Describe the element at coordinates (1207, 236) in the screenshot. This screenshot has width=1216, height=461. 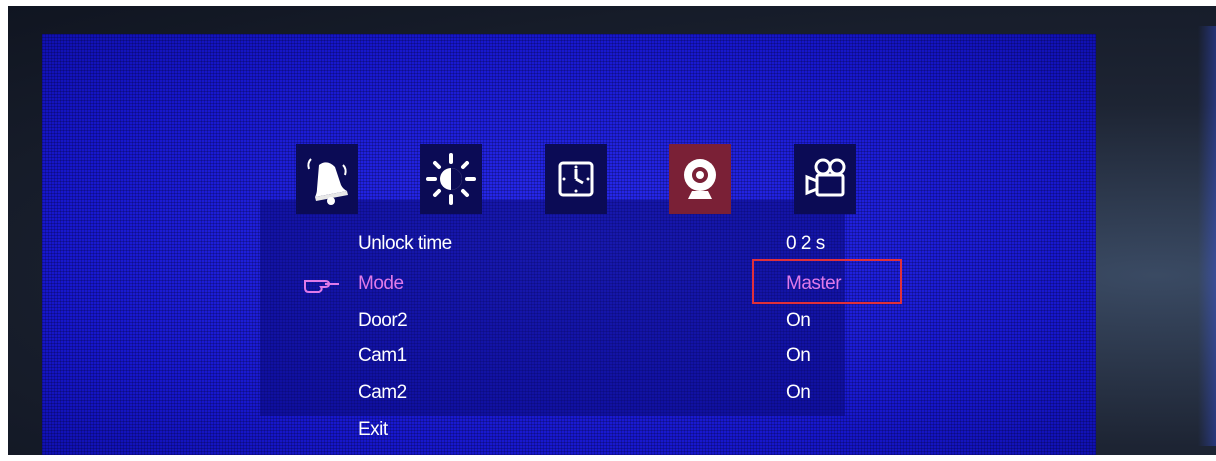
I see `screen-edge-glow` at that location.